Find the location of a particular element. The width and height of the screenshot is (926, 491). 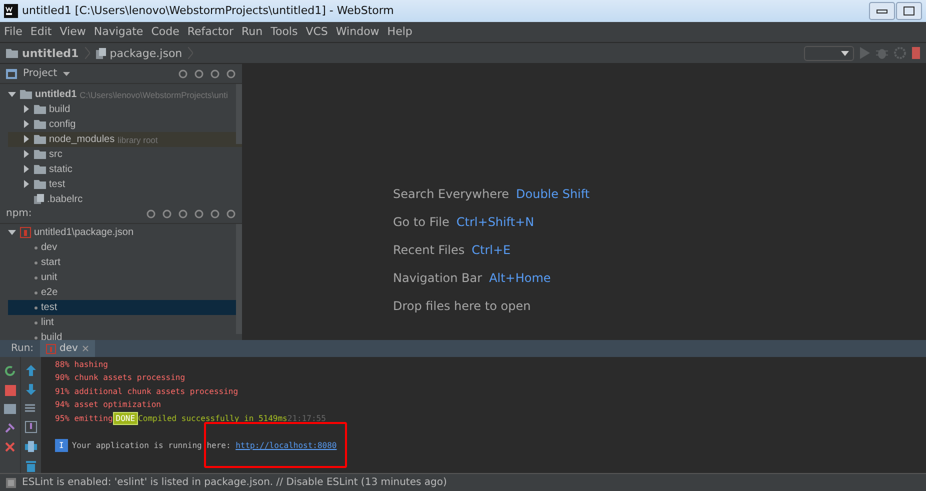

menu-item: File is located at coordinates (13, 31).